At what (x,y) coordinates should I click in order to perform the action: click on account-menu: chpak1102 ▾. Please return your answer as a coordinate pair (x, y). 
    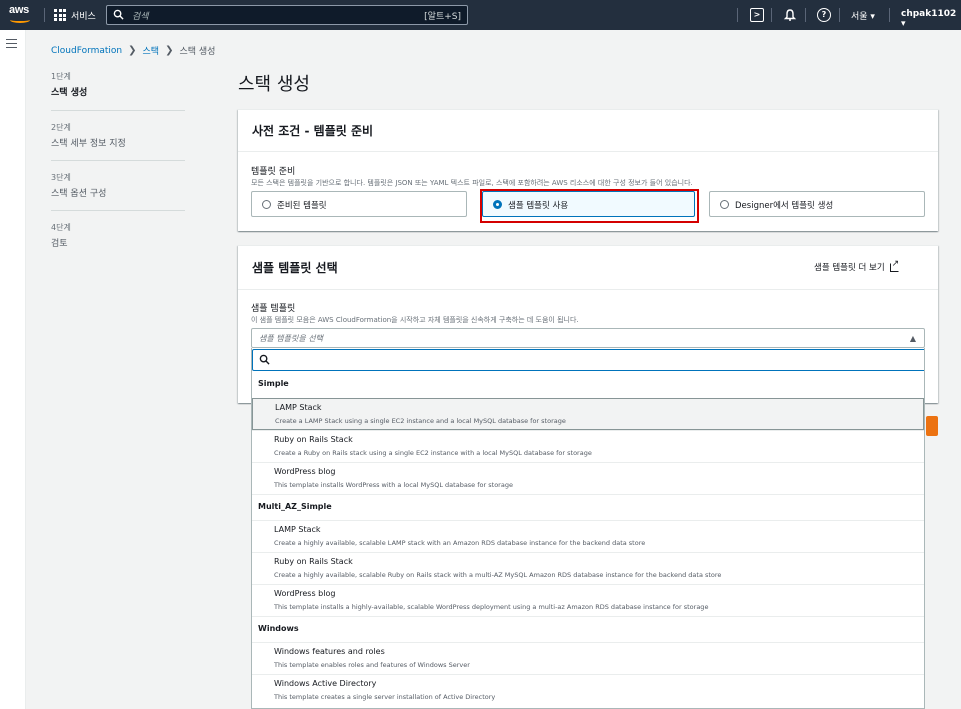
    Looking at the image, I should click on (931, 19).